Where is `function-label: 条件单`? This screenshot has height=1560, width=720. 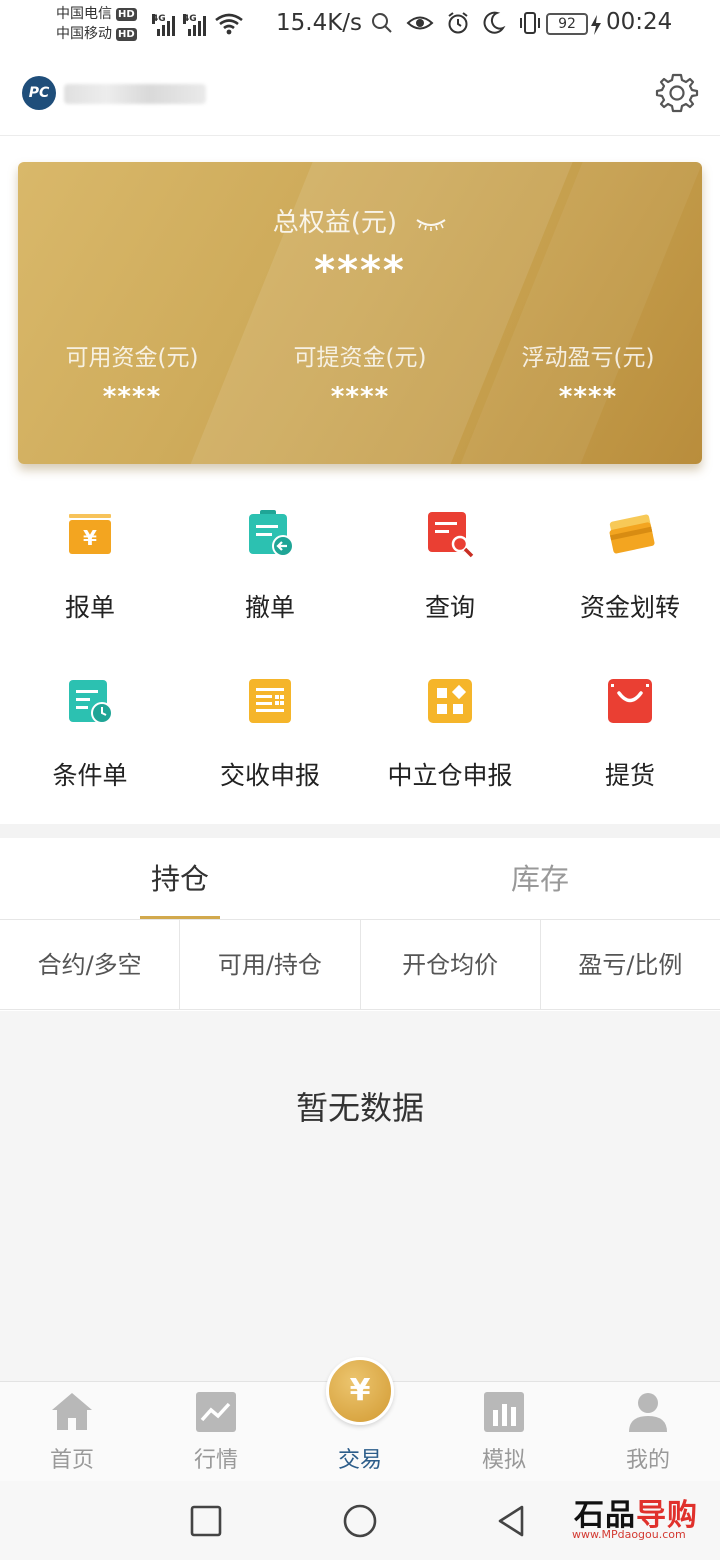
function-label: 条件单 is located at coordinates (90, 775).